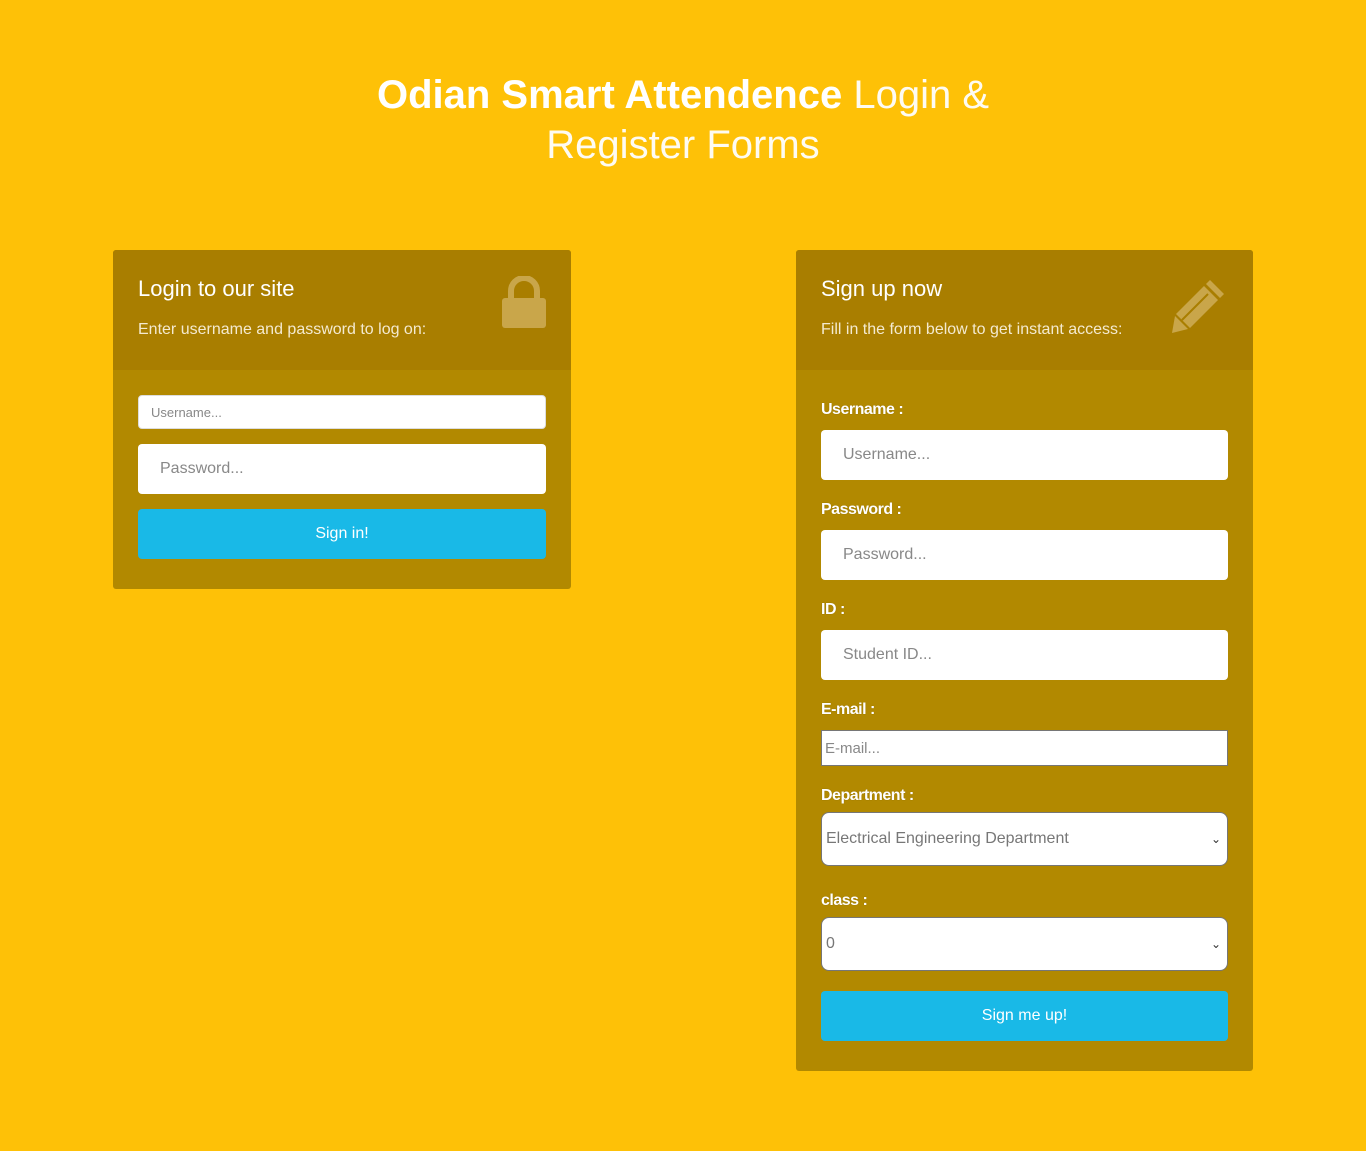 Image resolution: width=1366 pixels, height=1151 pixels. I want to click on login-subheading: Enter username and password to log on:, so click(282, 329).